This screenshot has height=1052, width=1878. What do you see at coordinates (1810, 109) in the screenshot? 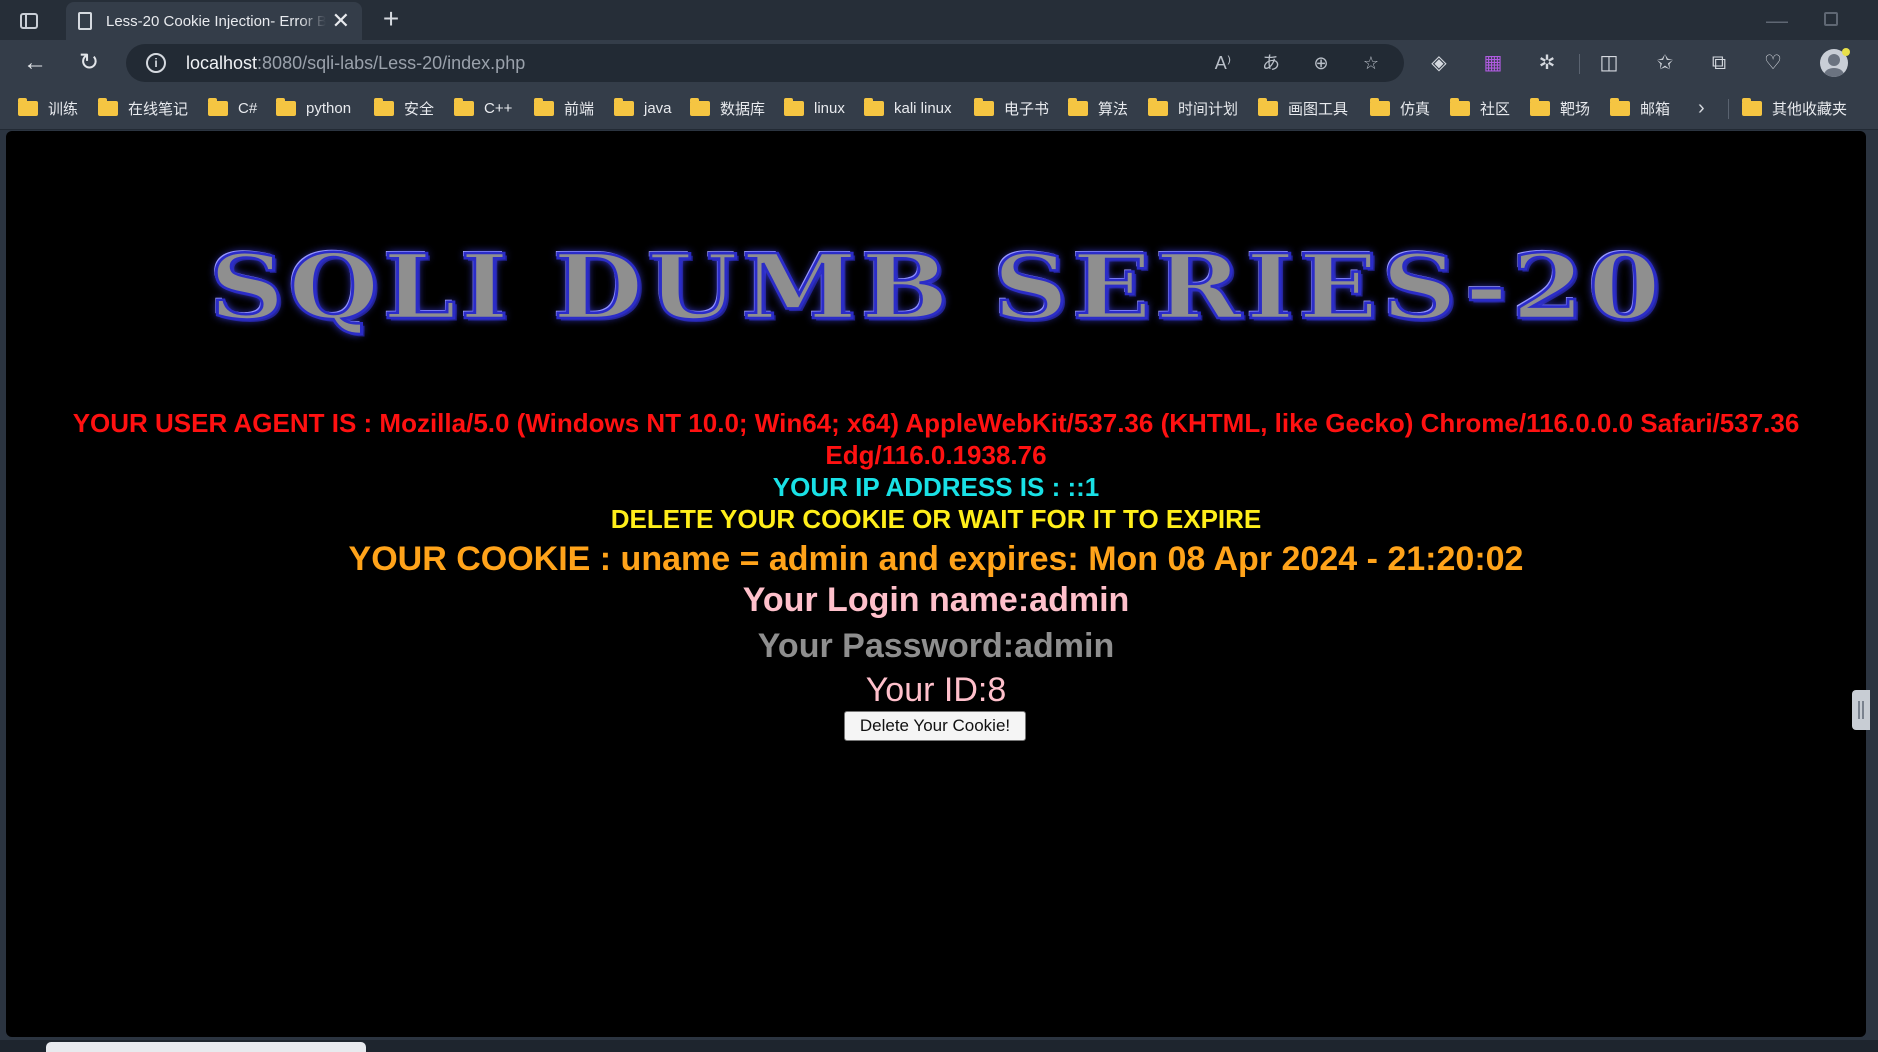
I see `bookmark-label: 其他收藏夹` at bounding box center [1810, 109].